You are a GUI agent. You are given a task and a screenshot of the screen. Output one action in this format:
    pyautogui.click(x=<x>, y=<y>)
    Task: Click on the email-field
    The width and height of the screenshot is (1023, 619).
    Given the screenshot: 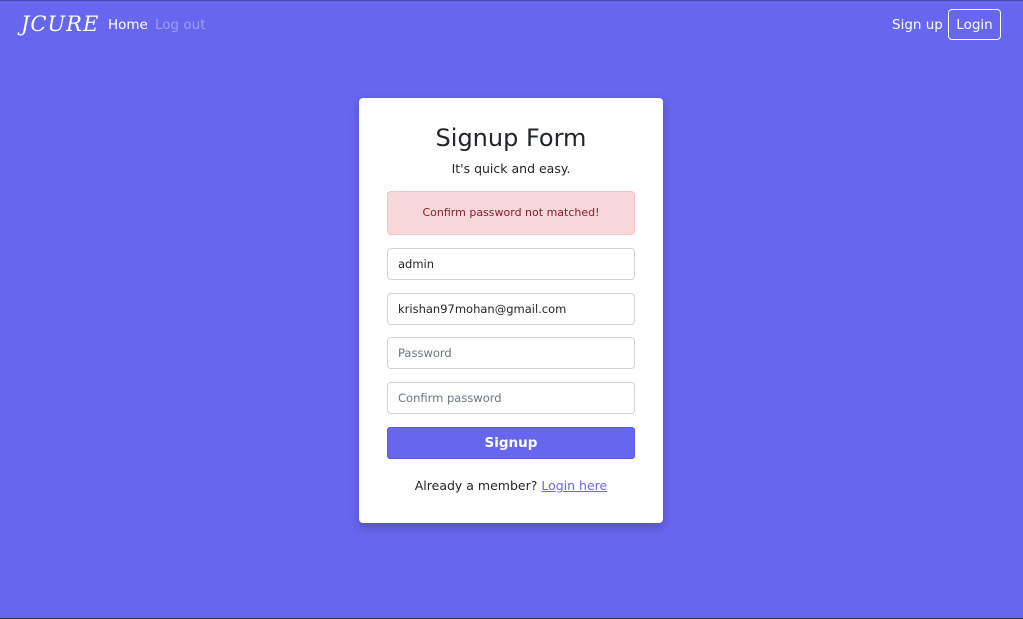 What is the action you would take?
    pyautogui.click(x=511, y=309)
    